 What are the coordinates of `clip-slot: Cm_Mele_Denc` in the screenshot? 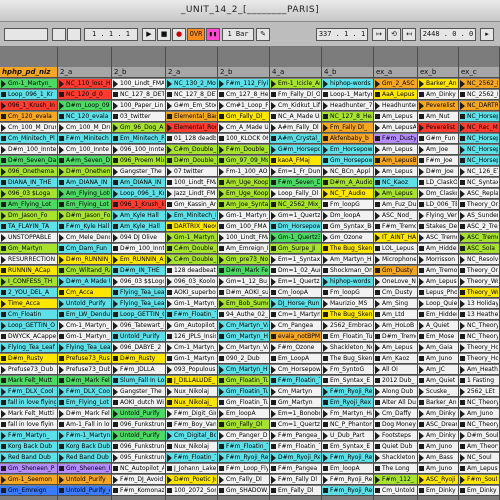 It's located at (84, 238).